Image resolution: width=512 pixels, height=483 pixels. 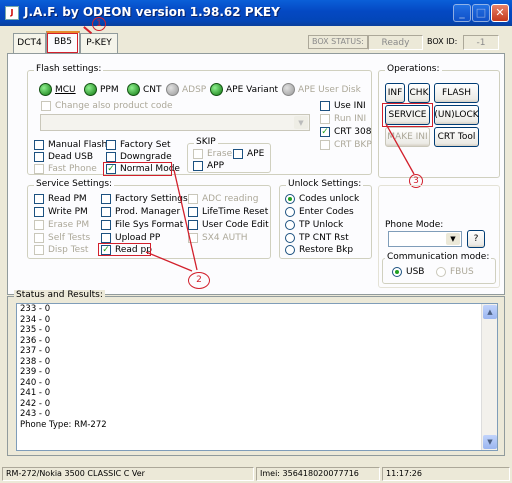 What do you see at coordinates (395, 42) in the screenshot?
I see `box-status-value: Ready` at bounding box center [395, 42].